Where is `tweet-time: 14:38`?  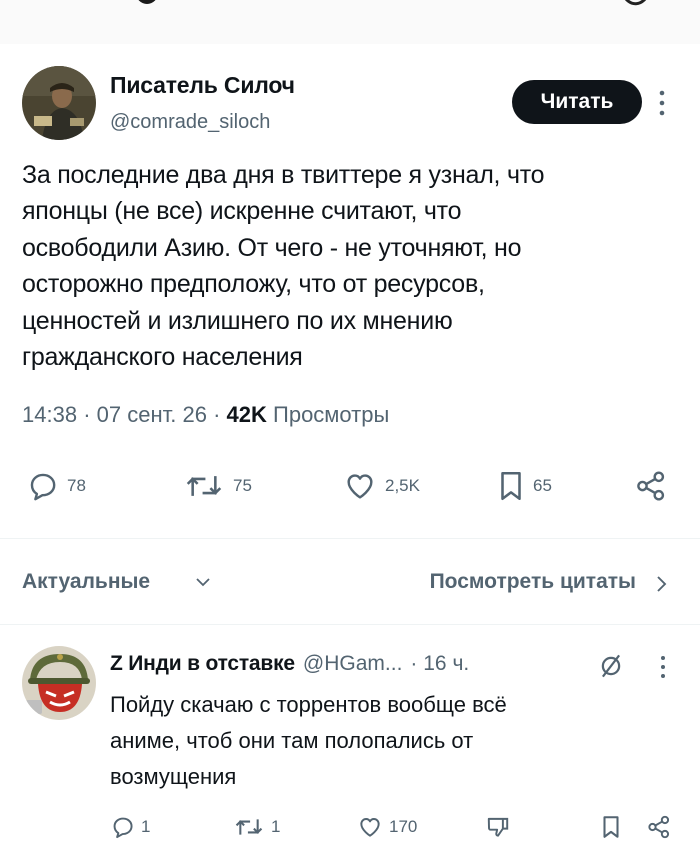
tweet-time: 14:38 is located at coordinates (49, 414).